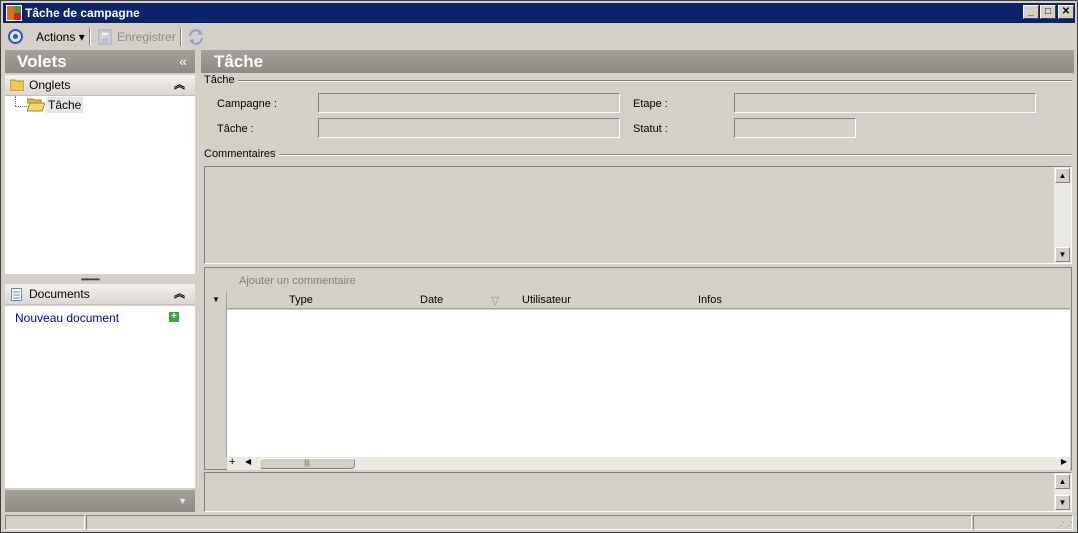 This screenshot has height=533, width=1078. Describe the element at coordinates (247, 104) in the screenshot. I see `campaign-label: Campagne :` at that location.